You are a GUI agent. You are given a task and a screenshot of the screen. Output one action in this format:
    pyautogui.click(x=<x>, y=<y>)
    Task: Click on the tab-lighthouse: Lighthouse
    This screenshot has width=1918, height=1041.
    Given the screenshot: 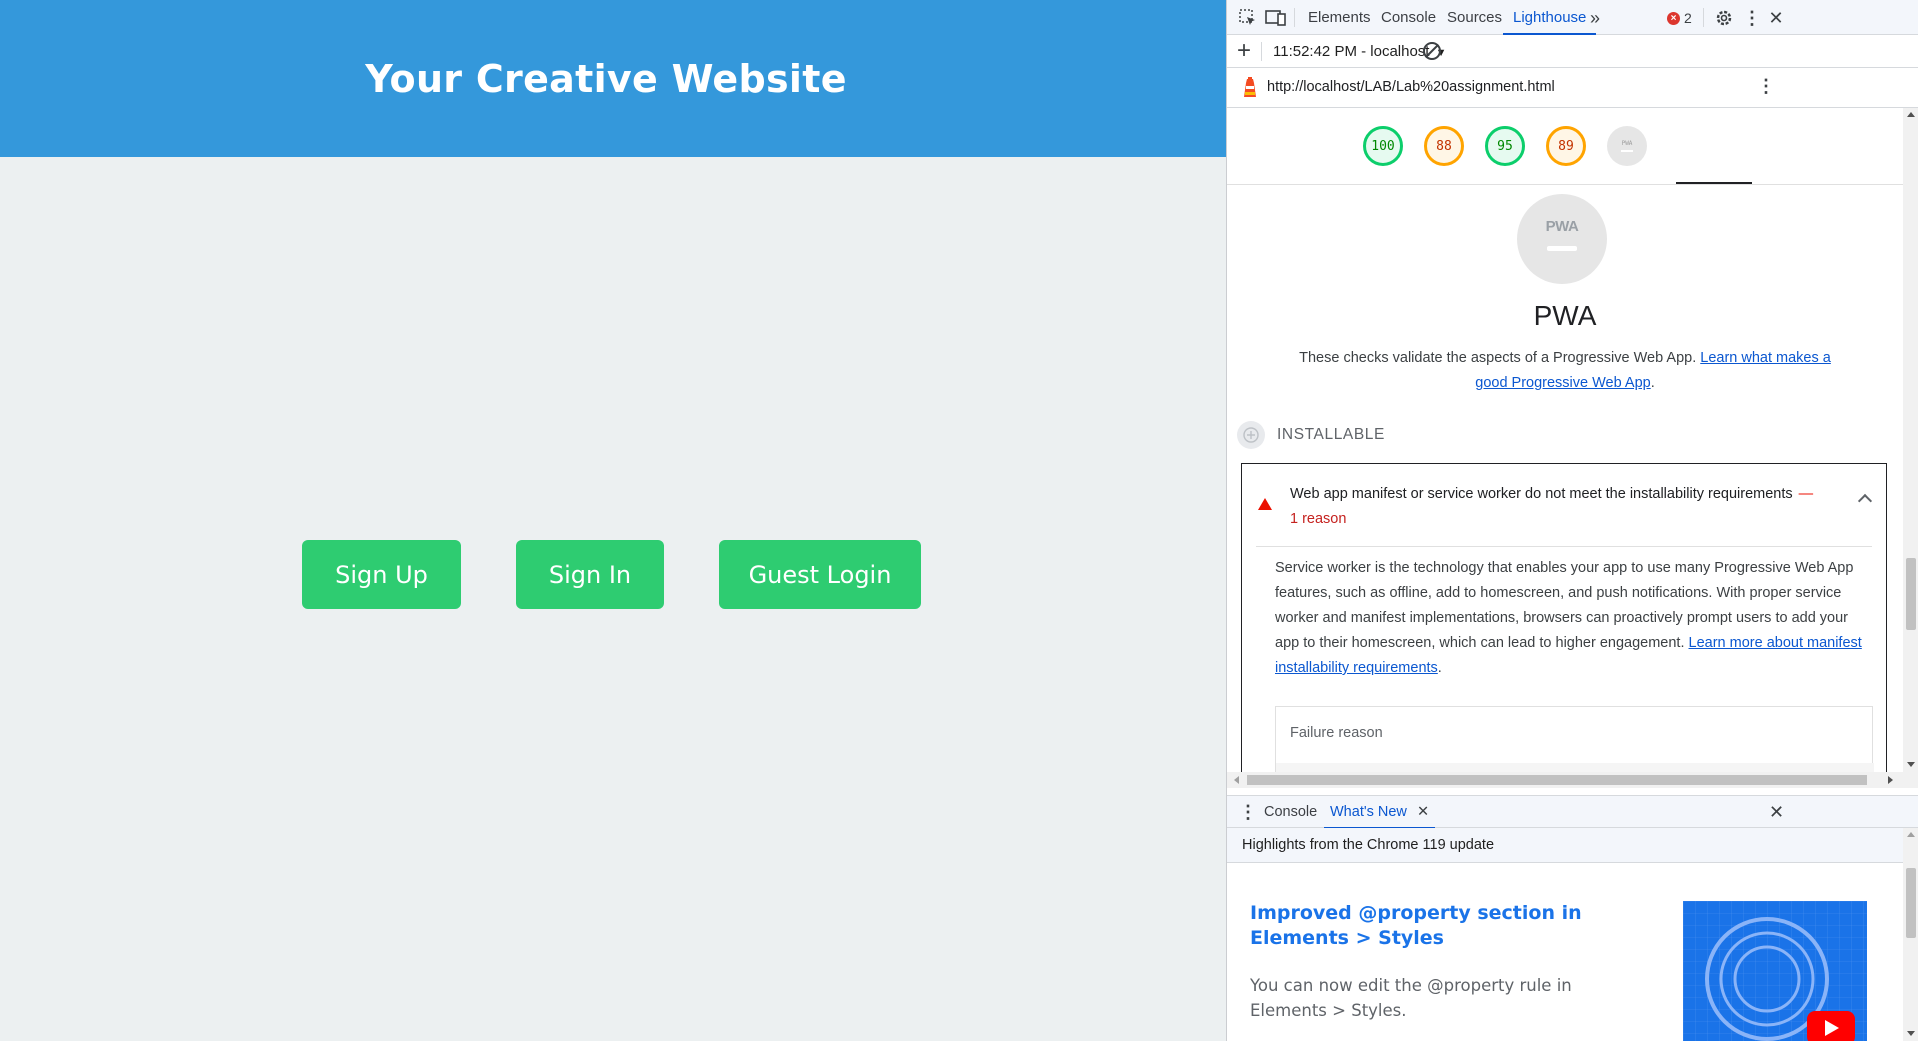 What is the action you would take?
    pyautogui.click(x=1550, y=17)
    